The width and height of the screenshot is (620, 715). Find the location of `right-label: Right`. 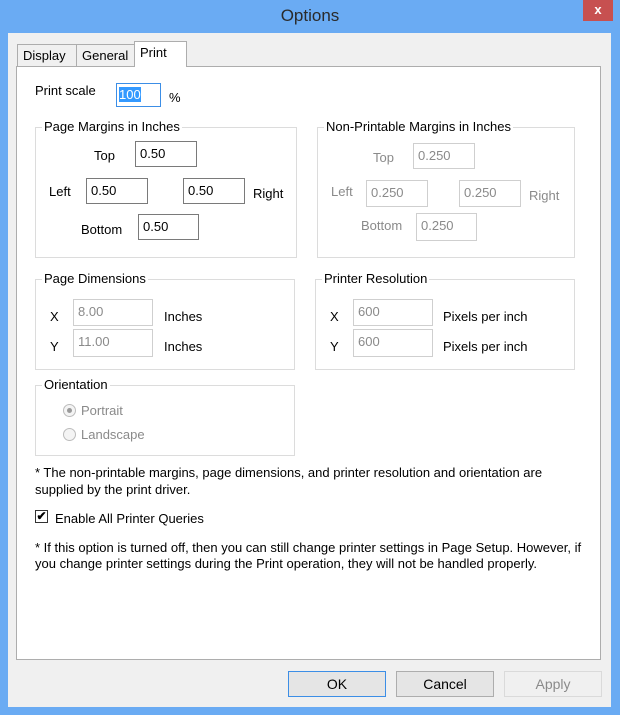

right-label: Right is located at coordinates (268, 193).